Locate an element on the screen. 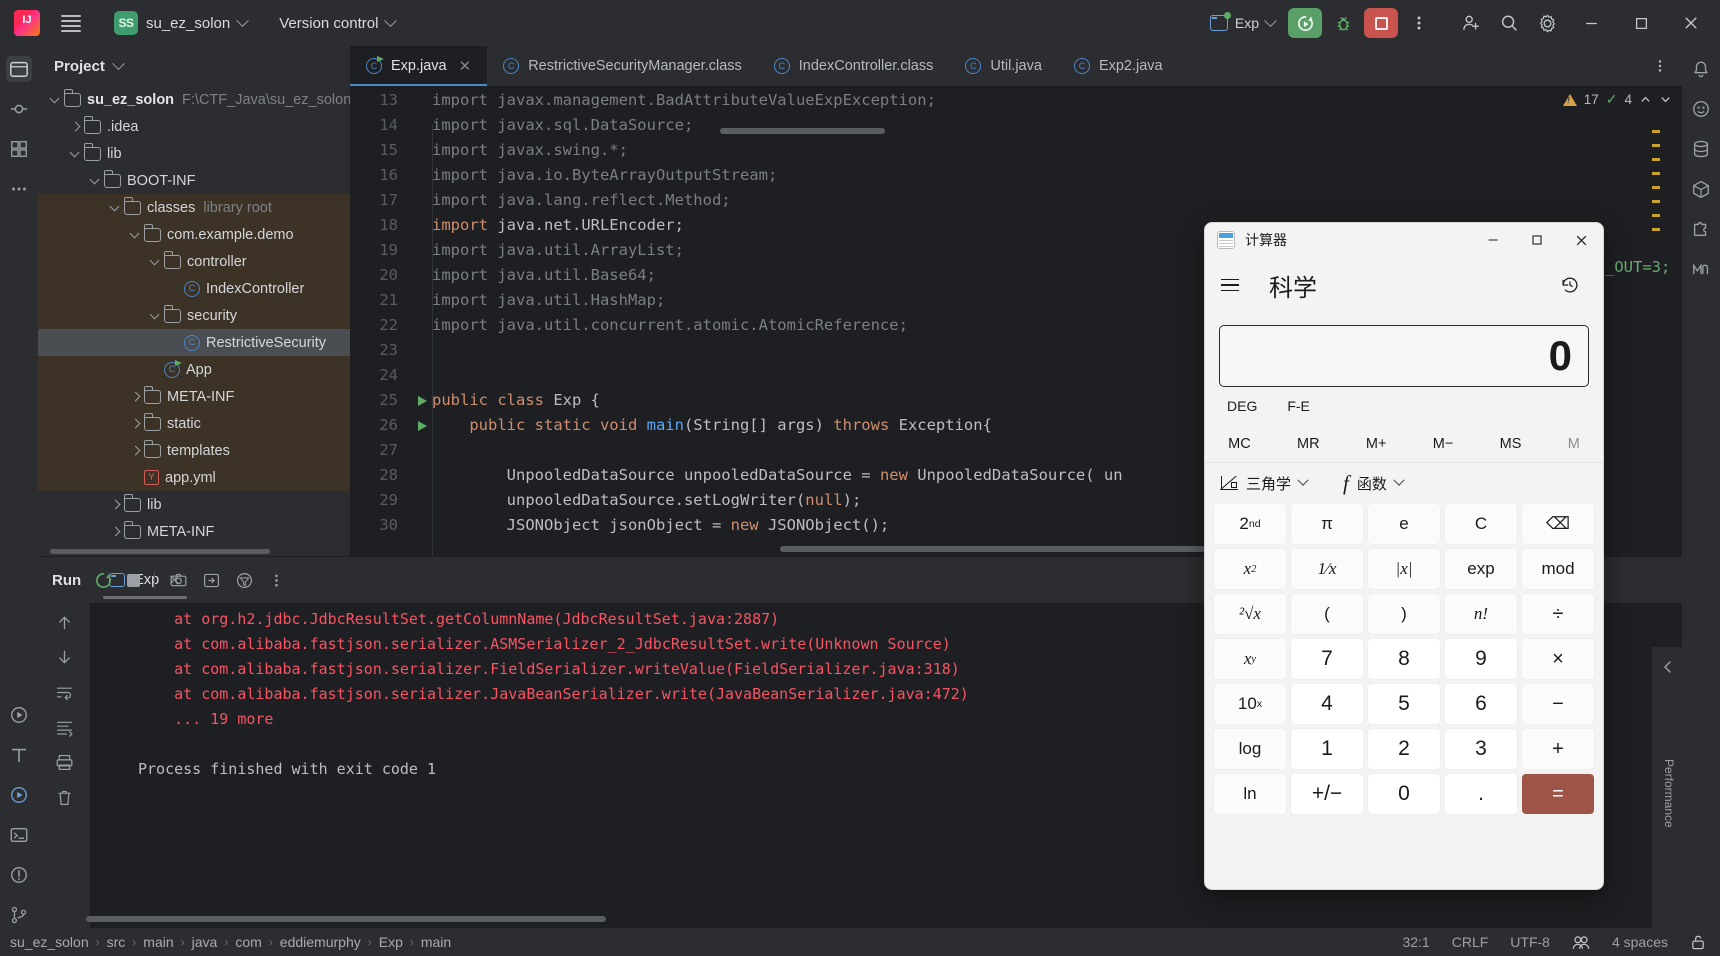 This screenshot has width=1720, height=956. calc-key-: = is located at coordinates (1558, 794).